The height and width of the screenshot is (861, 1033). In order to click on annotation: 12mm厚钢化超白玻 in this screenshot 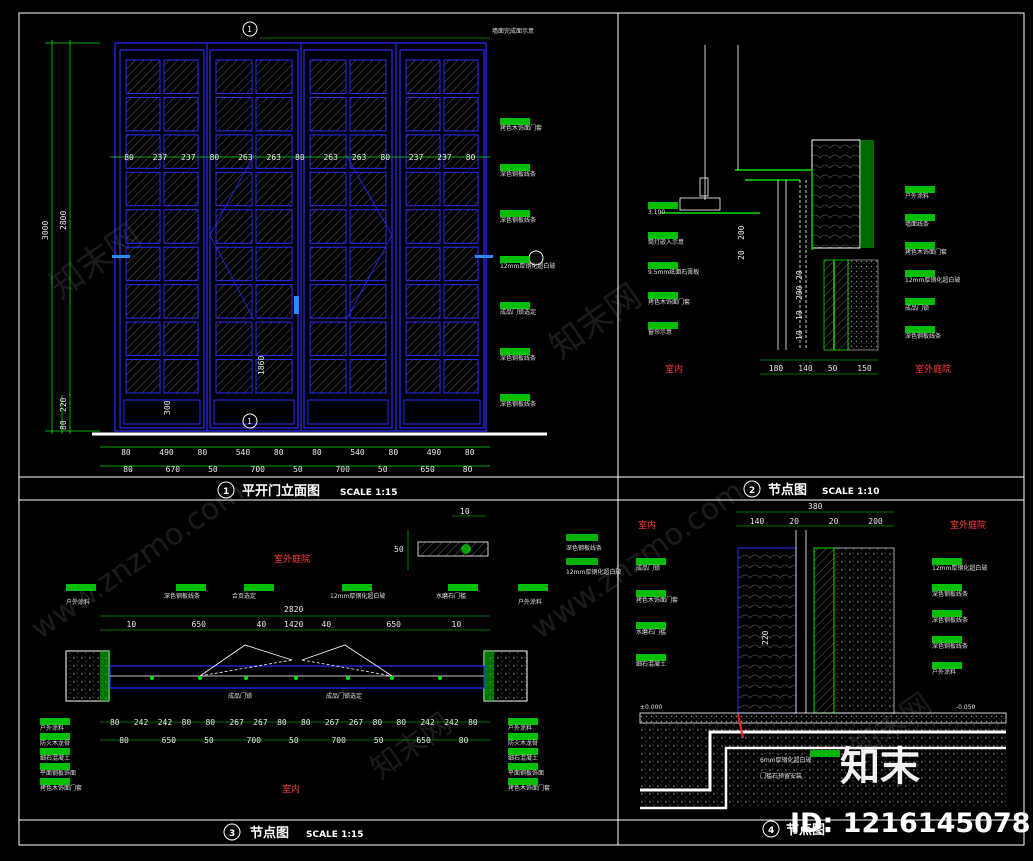, I will do `click(959, 568)`.